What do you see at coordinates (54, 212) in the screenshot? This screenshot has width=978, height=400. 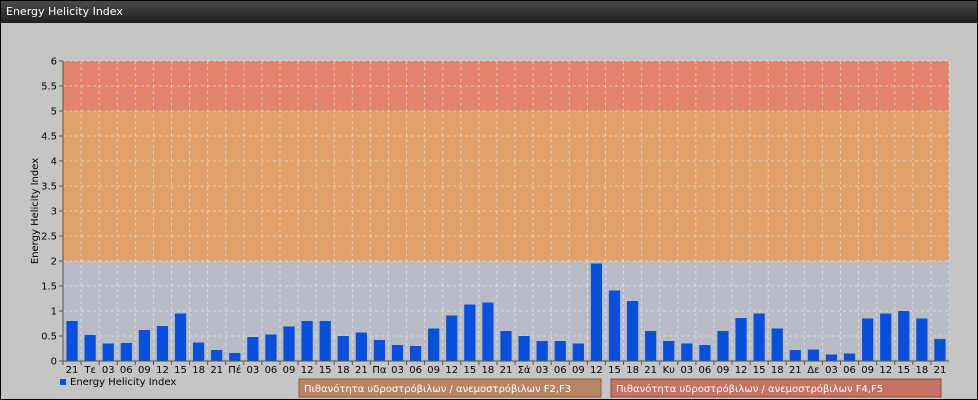 I see `y-tick-label: 3` at bounding box center [54, 212].